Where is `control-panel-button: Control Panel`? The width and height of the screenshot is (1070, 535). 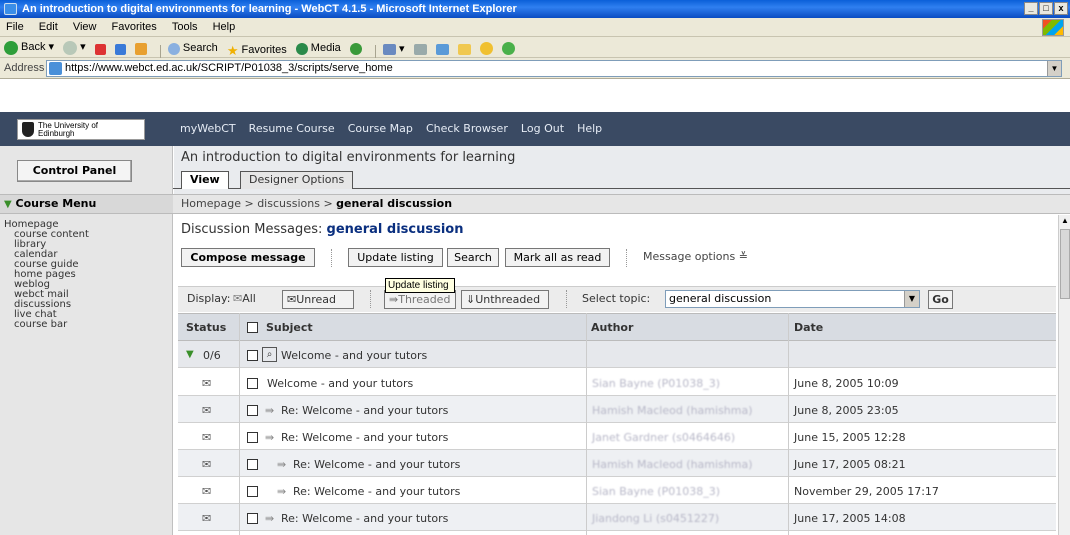
control-panel-button: Control Panel is located at coordinates (74, 171).